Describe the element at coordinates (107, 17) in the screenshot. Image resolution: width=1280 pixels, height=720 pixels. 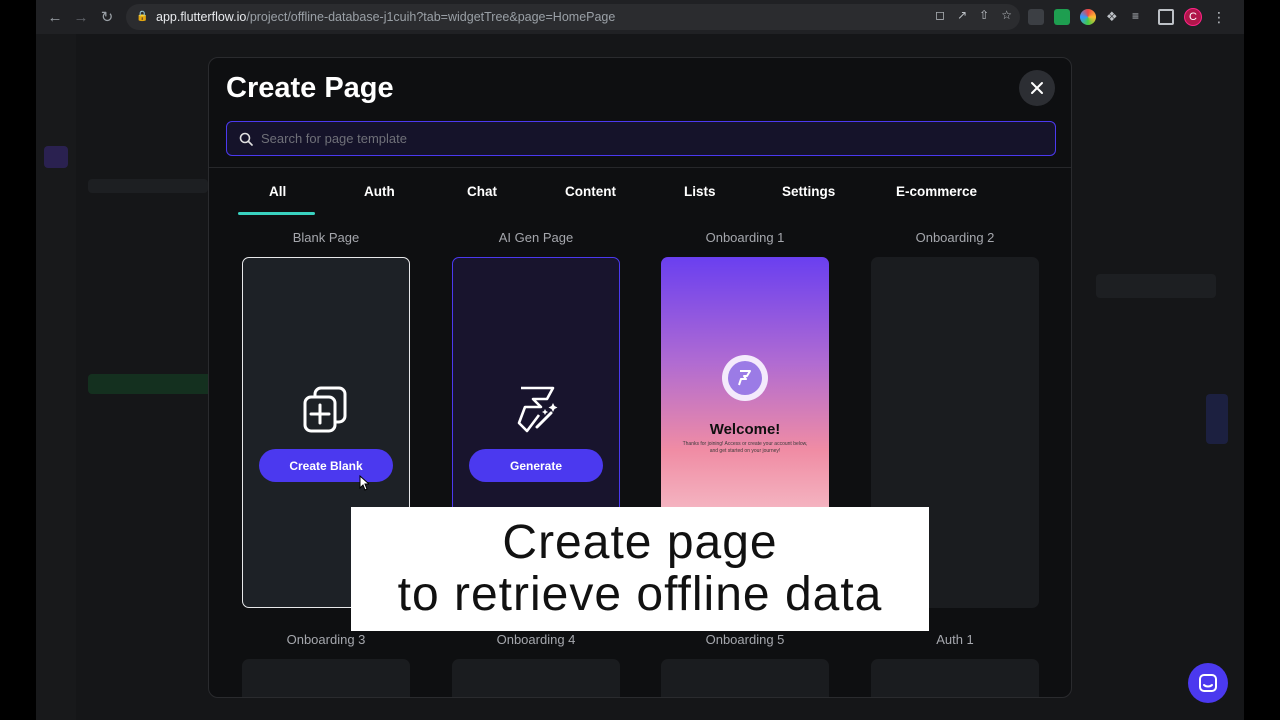
I see `reload-icon: ↻` at that location.